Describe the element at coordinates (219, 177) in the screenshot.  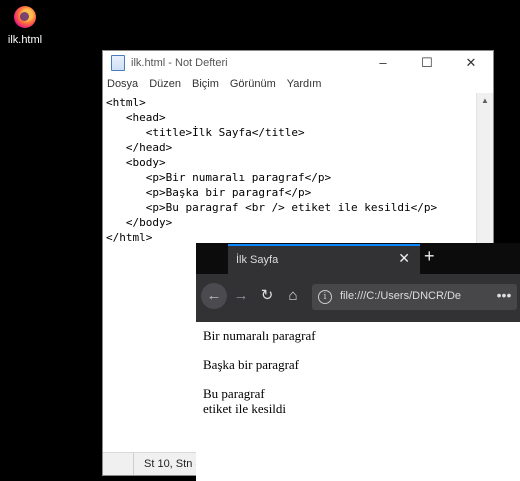
I see `code-line: <p>Bir numaralı paragraf</p>` at that location.